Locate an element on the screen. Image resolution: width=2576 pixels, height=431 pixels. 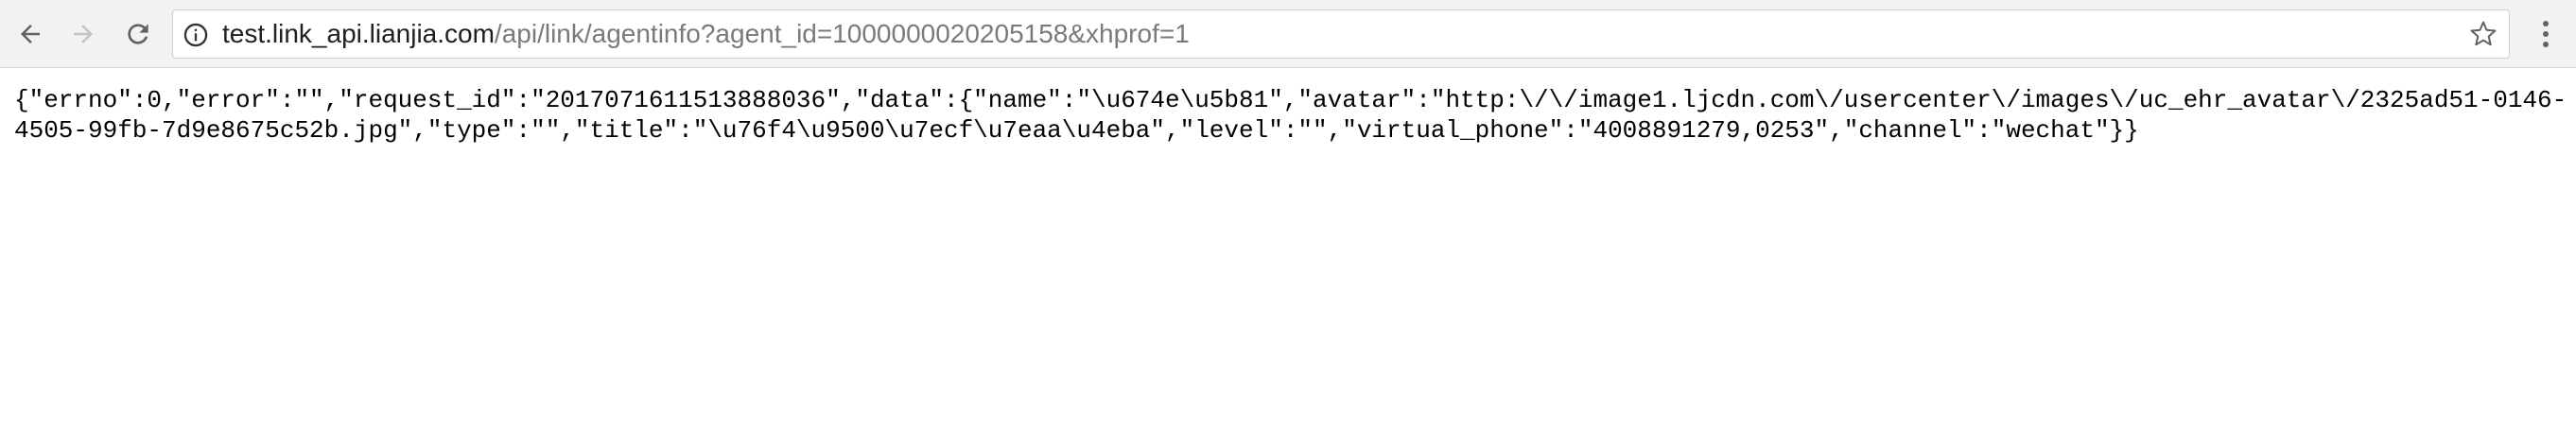
browser-menu-button is located at coordinates (2546, 34).